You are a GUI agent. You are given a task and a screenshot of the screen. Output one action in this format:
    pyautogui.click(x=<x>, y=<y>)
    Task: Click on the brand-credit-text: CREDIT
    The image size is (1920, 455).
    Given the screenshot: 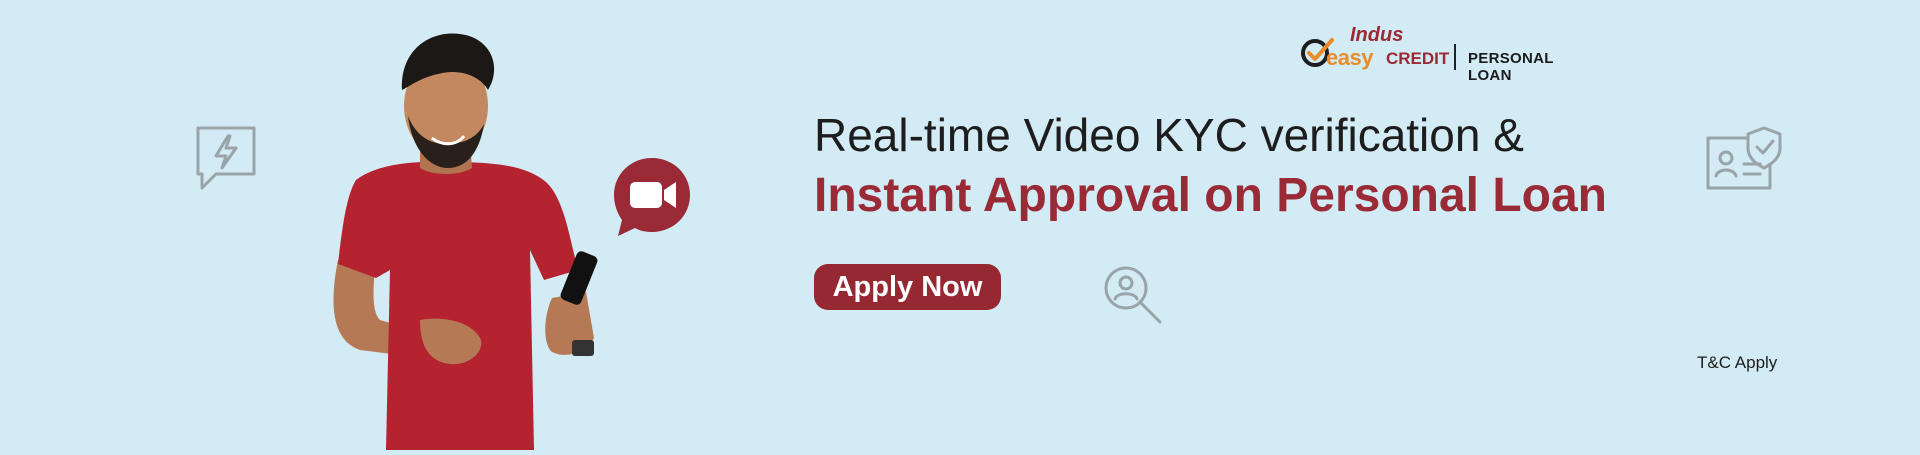 What is the action you would take?
    pyautogui.click(x=1418, y=58)
    